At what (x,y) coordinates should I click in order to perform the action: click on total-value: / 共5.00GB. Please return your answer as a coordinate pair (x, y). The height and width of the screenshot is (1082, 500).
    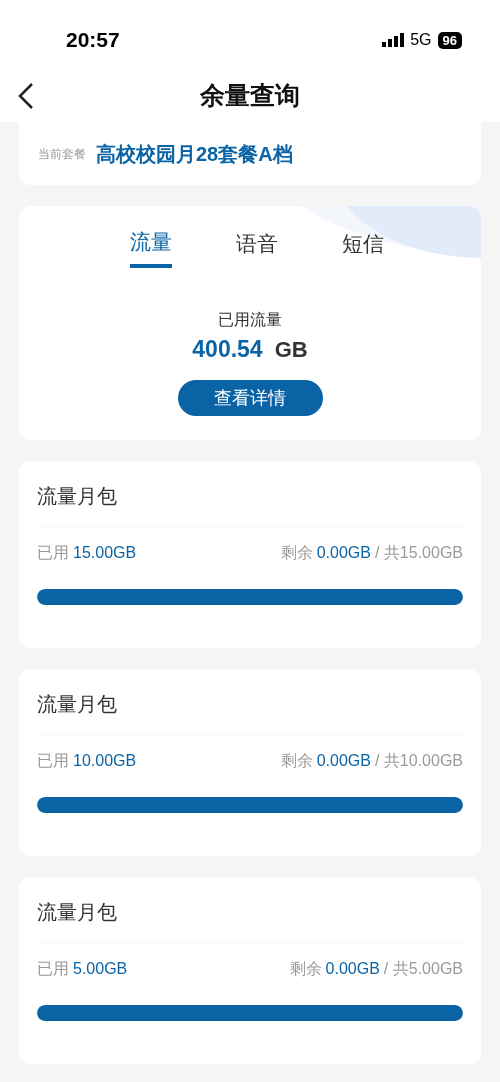
    Looking at the image, I should click on (423, 969).